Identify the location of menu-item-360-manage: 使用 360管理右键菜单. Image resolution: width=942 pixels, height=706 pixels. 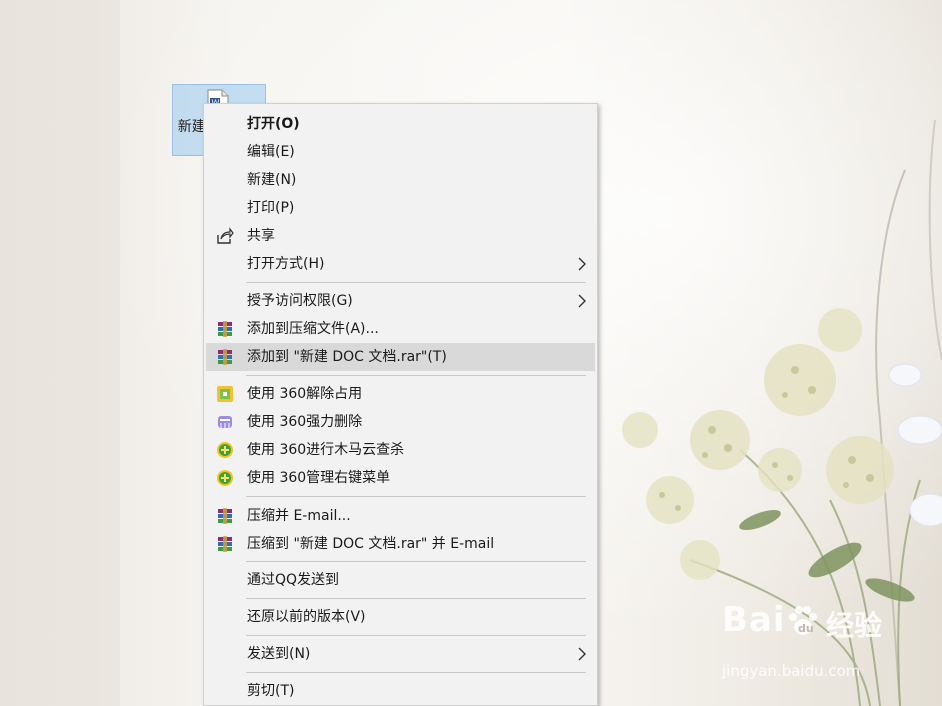
(400, 478).